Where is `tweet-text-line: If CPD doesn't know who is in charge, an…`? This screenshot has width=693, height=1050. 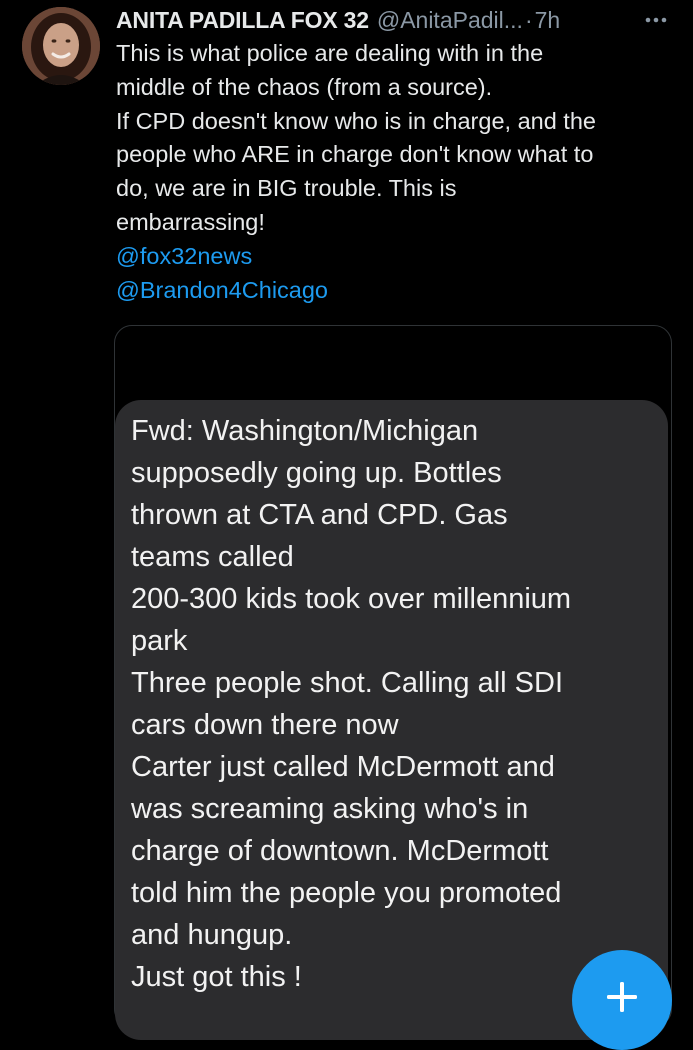 tweet-text-line: If CPD doesn't know who is in charge, an… is located at coordinates (356, 120).